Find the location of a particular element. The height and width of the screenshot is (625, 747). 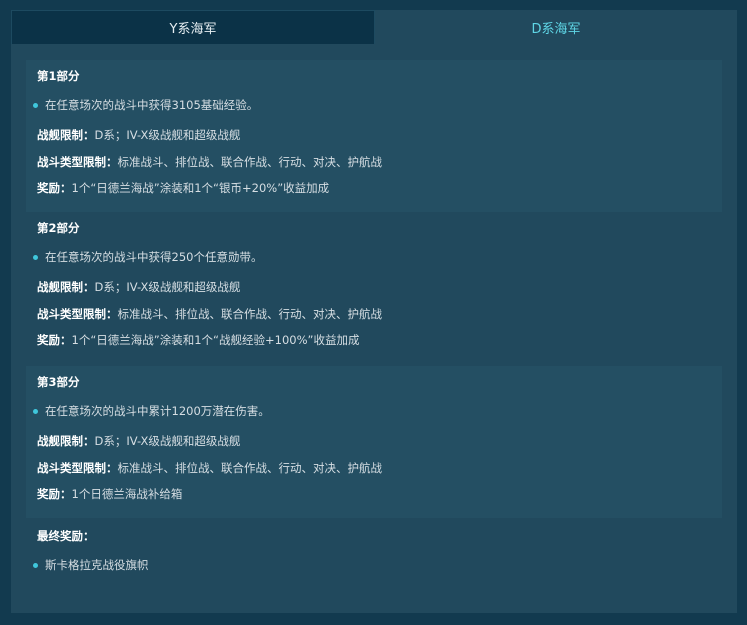

reward-line: 奖励：1个“日德兰海战”涂装和1个“战舰经验+100%”收益加成 is located at coordinates (198, 340).